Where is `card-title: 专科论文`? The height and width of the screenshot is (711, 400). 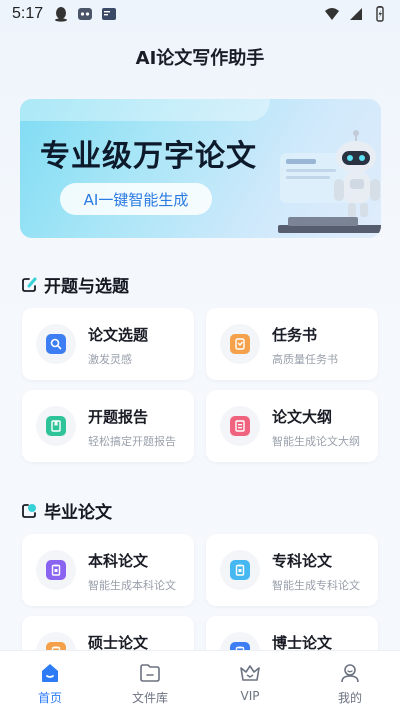 card-title: 专科论文 is located at coordinates (302, 561).